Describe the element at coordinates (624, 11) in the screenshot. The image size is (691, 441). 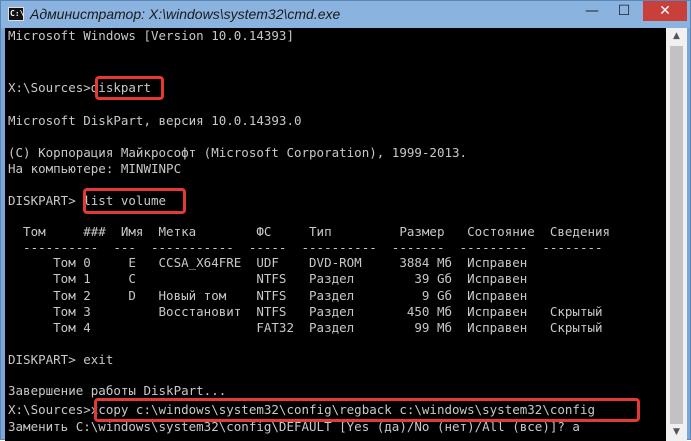
I see `maximize-button: ☐` at that location.